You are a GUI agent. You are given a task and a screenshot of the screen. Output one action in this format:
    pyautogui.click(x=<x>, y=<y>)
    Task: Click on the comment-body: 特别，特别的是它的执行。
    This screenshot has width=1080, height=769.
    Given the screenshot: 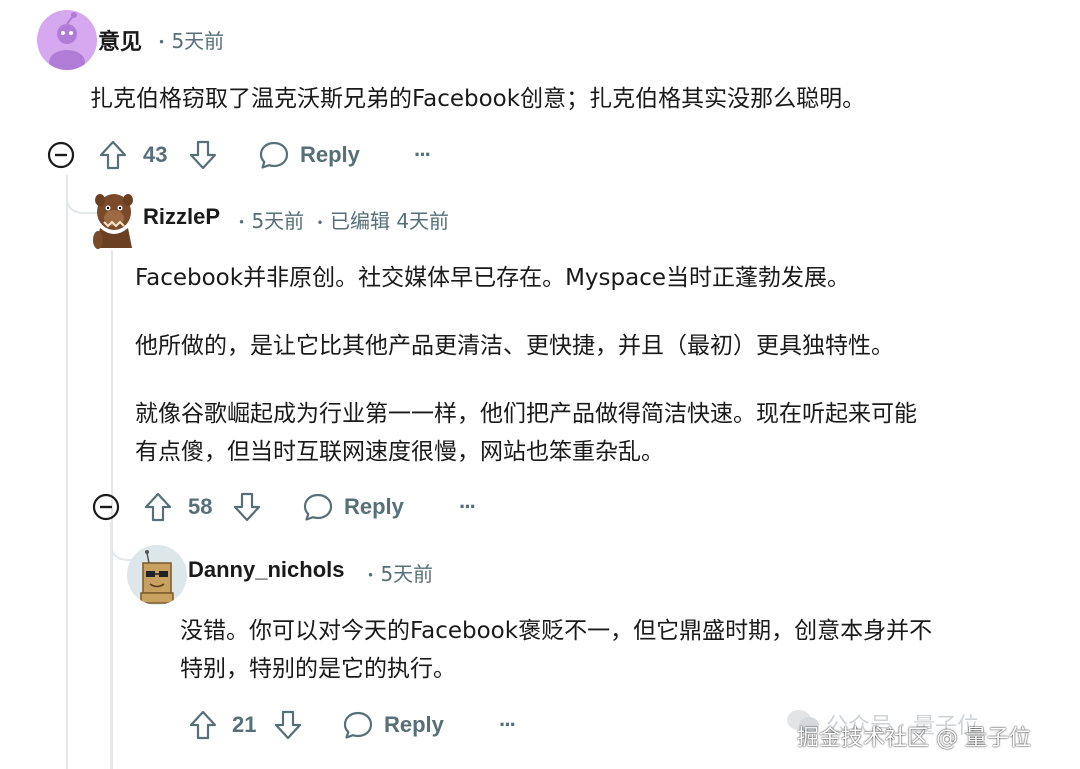 What is the action you would take?
    pyautogui.click(x=318, y=669)
    